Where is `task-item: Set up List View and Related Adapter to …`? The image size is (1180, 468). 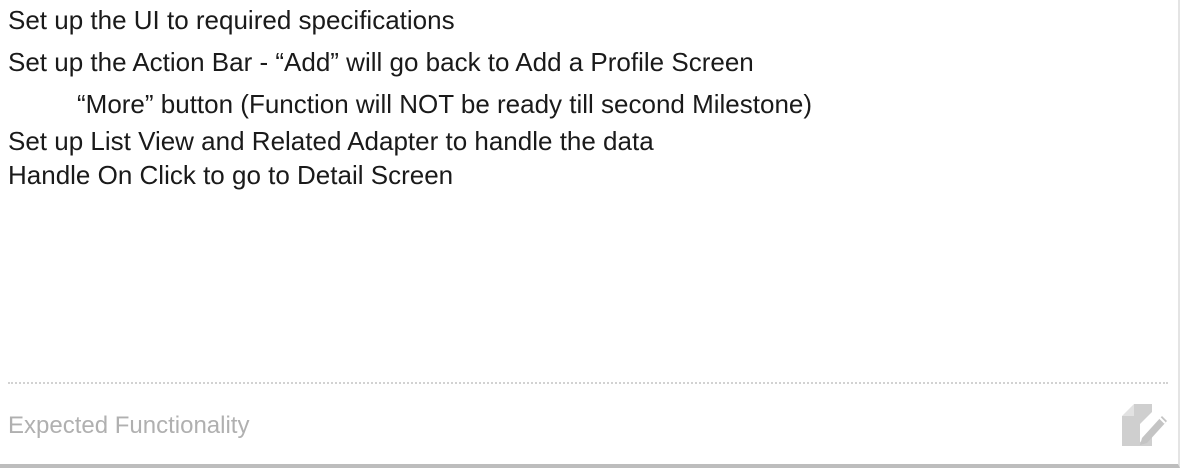 task-item: Set up List View and Related Adapter to … is located at coordinates (331, 141).